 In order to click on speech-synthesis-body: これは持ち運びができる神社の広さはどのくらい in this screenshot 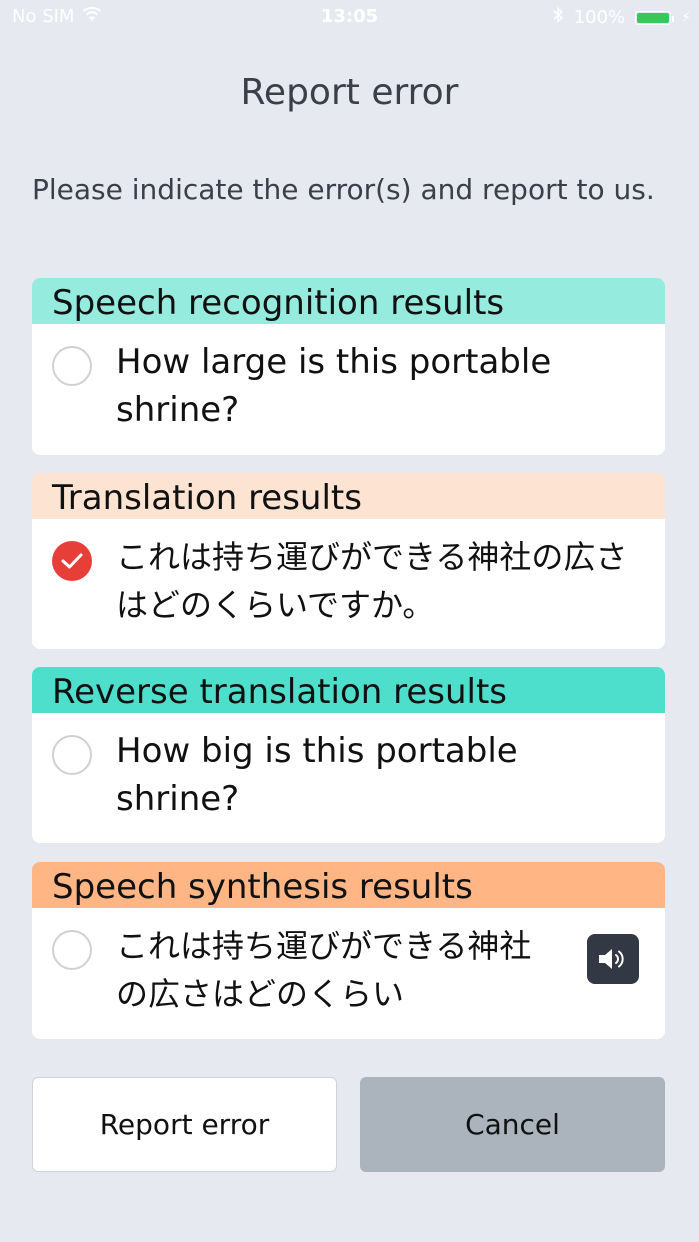, I will do `click(348, 963)`.